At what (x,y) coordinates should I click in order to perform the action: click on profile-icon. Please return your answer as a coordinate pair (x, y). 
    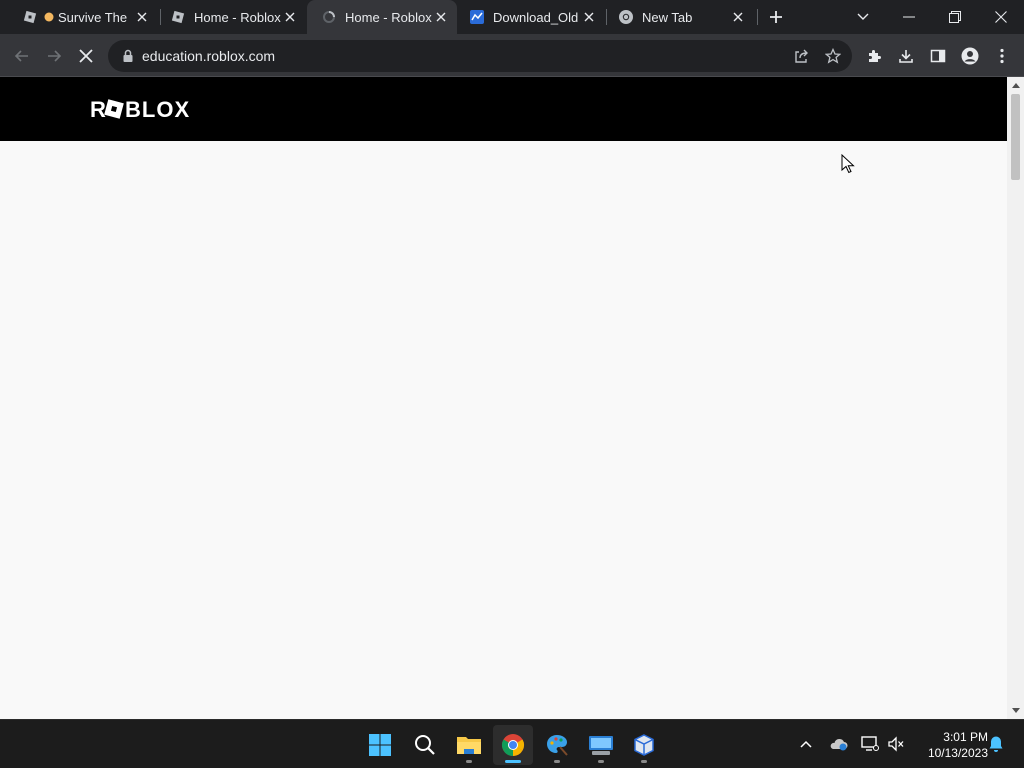
    Looking at the image, I should click on (970, 56).